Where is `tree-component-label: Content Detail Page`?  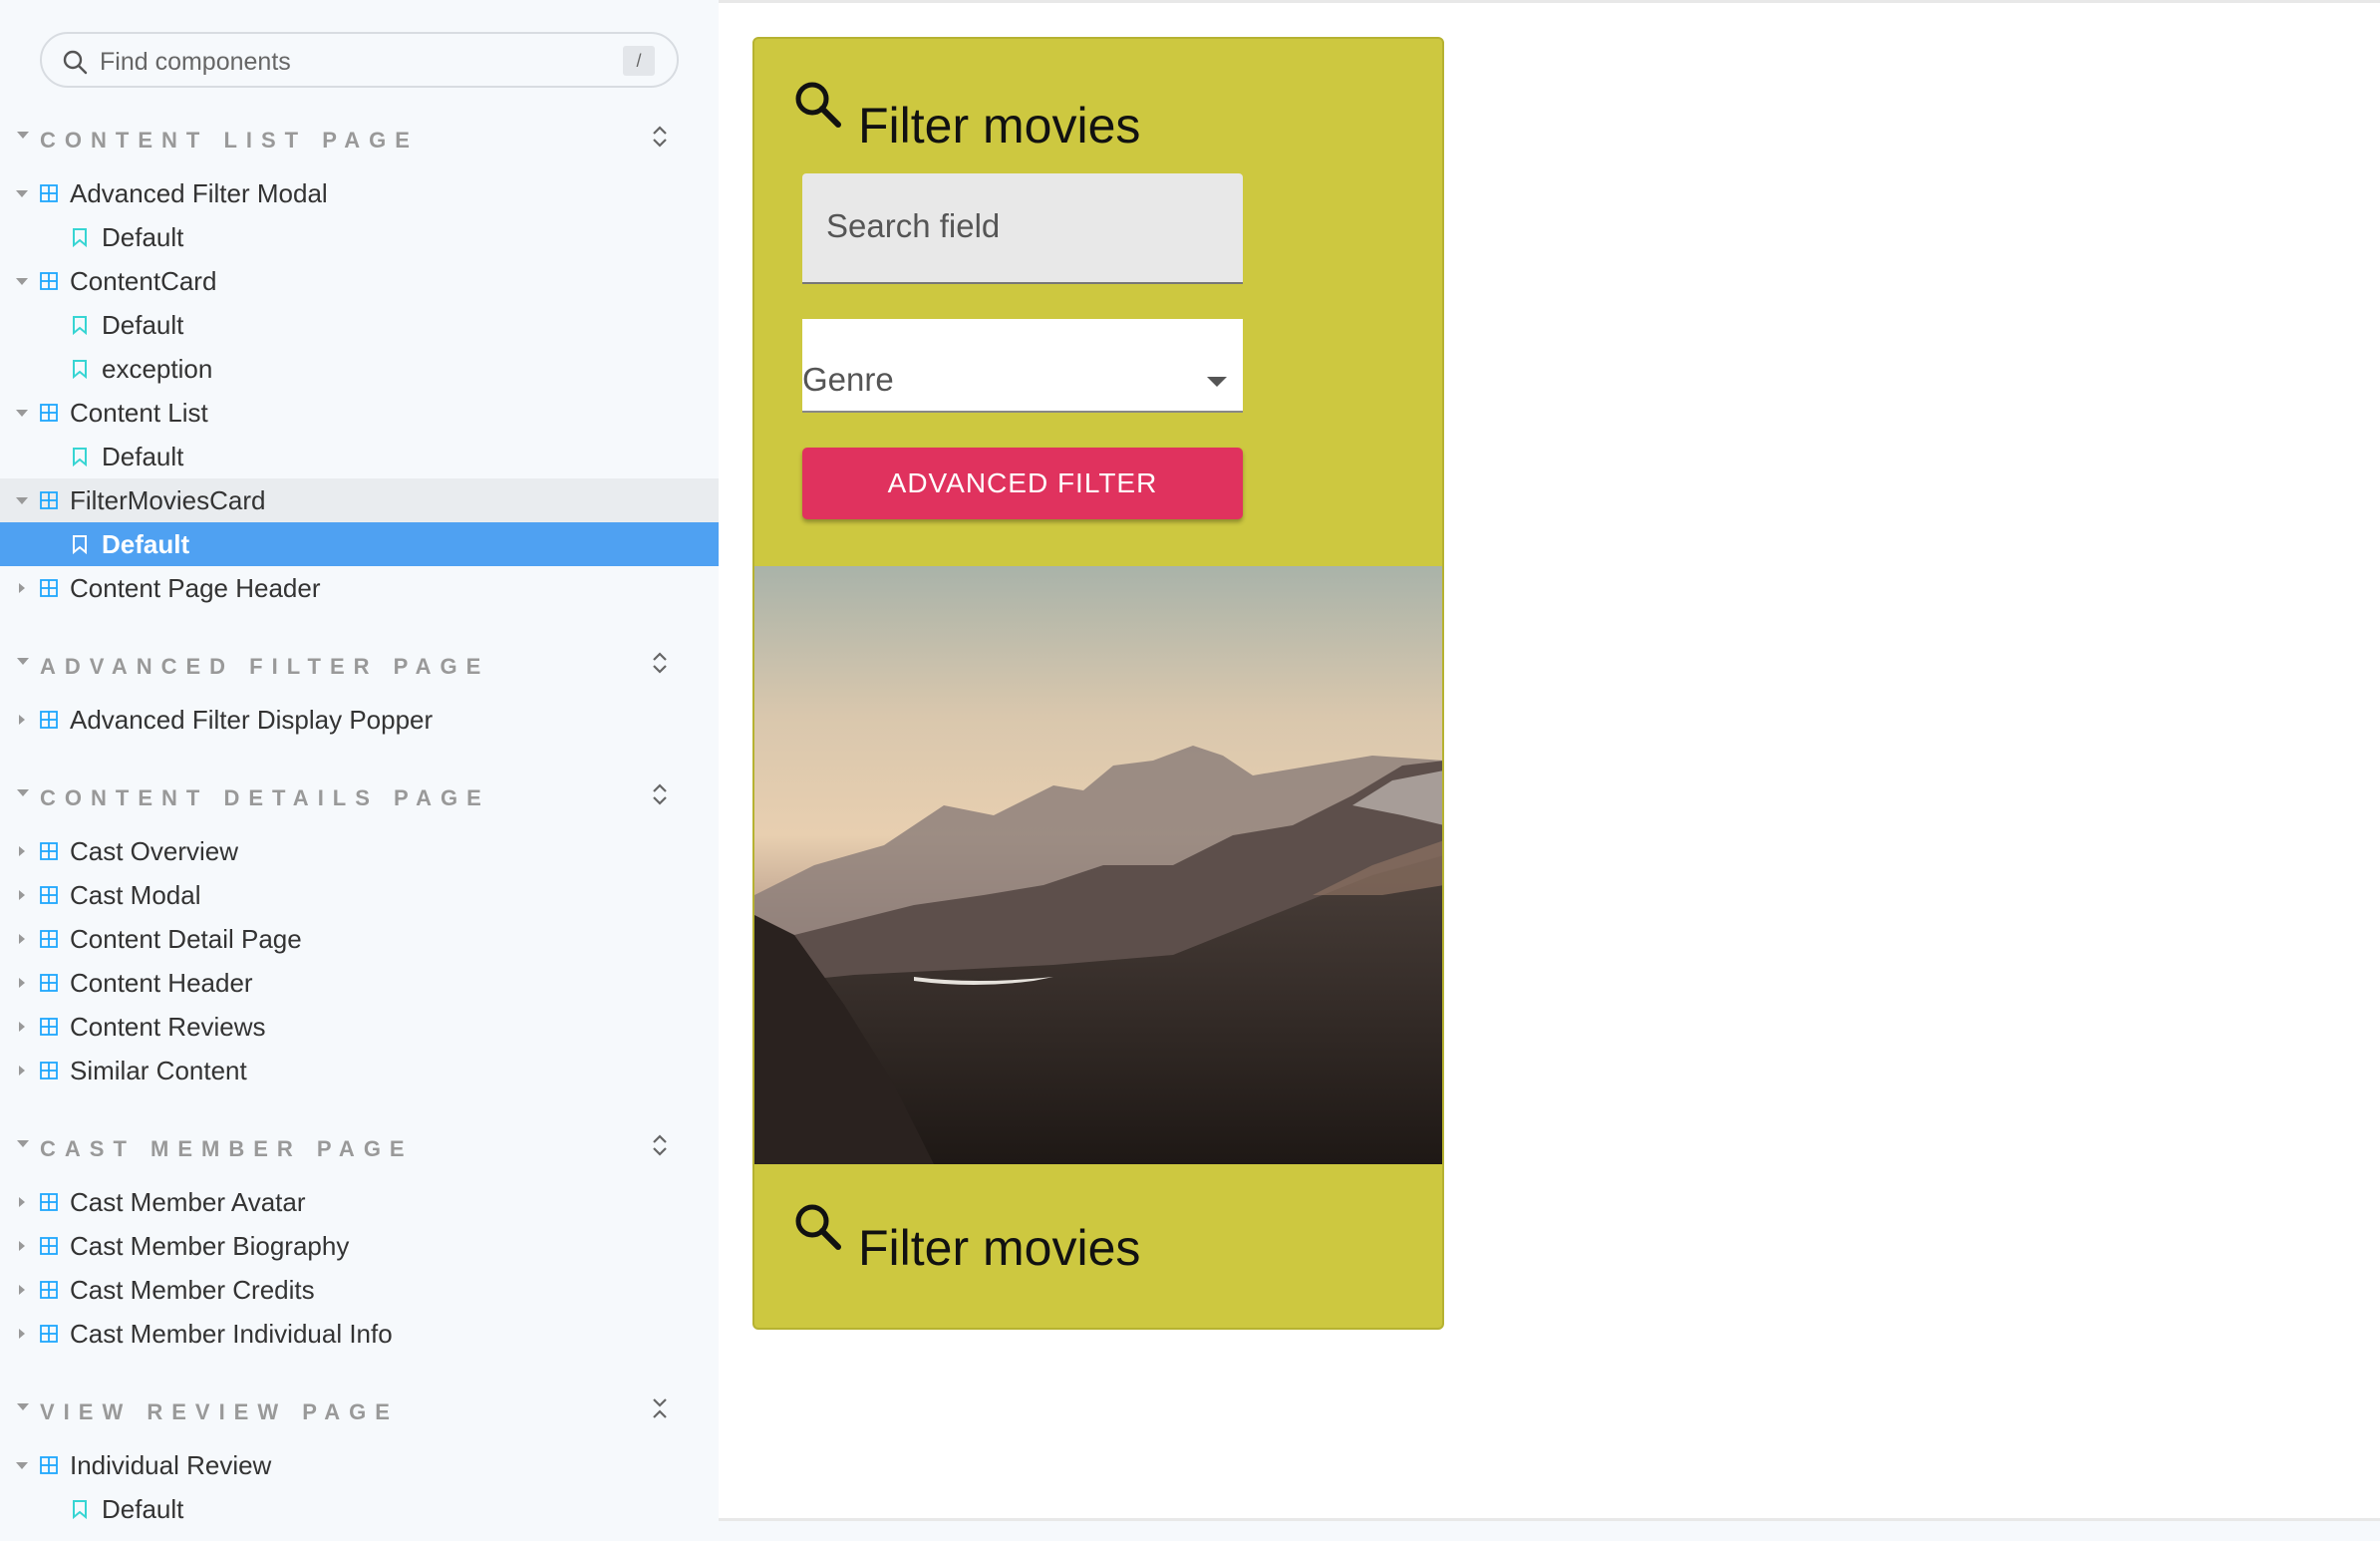
tree-component-label: Content Detail Page is located at coordinates (186, 939).